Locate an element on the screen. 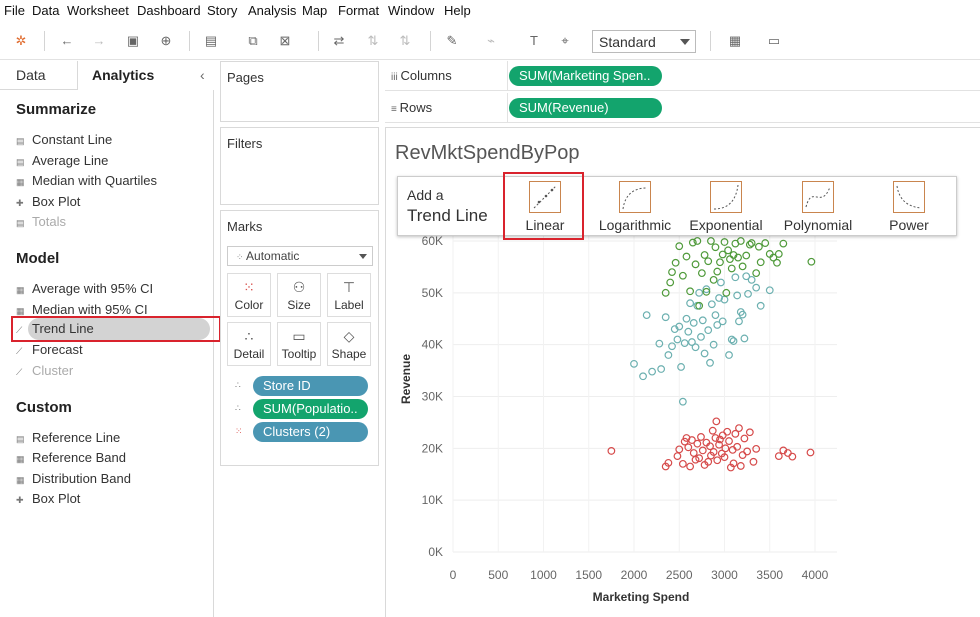 The height and width of the screenshot is (617, 980). redo-icon: → is located at coordinates (99, 41).